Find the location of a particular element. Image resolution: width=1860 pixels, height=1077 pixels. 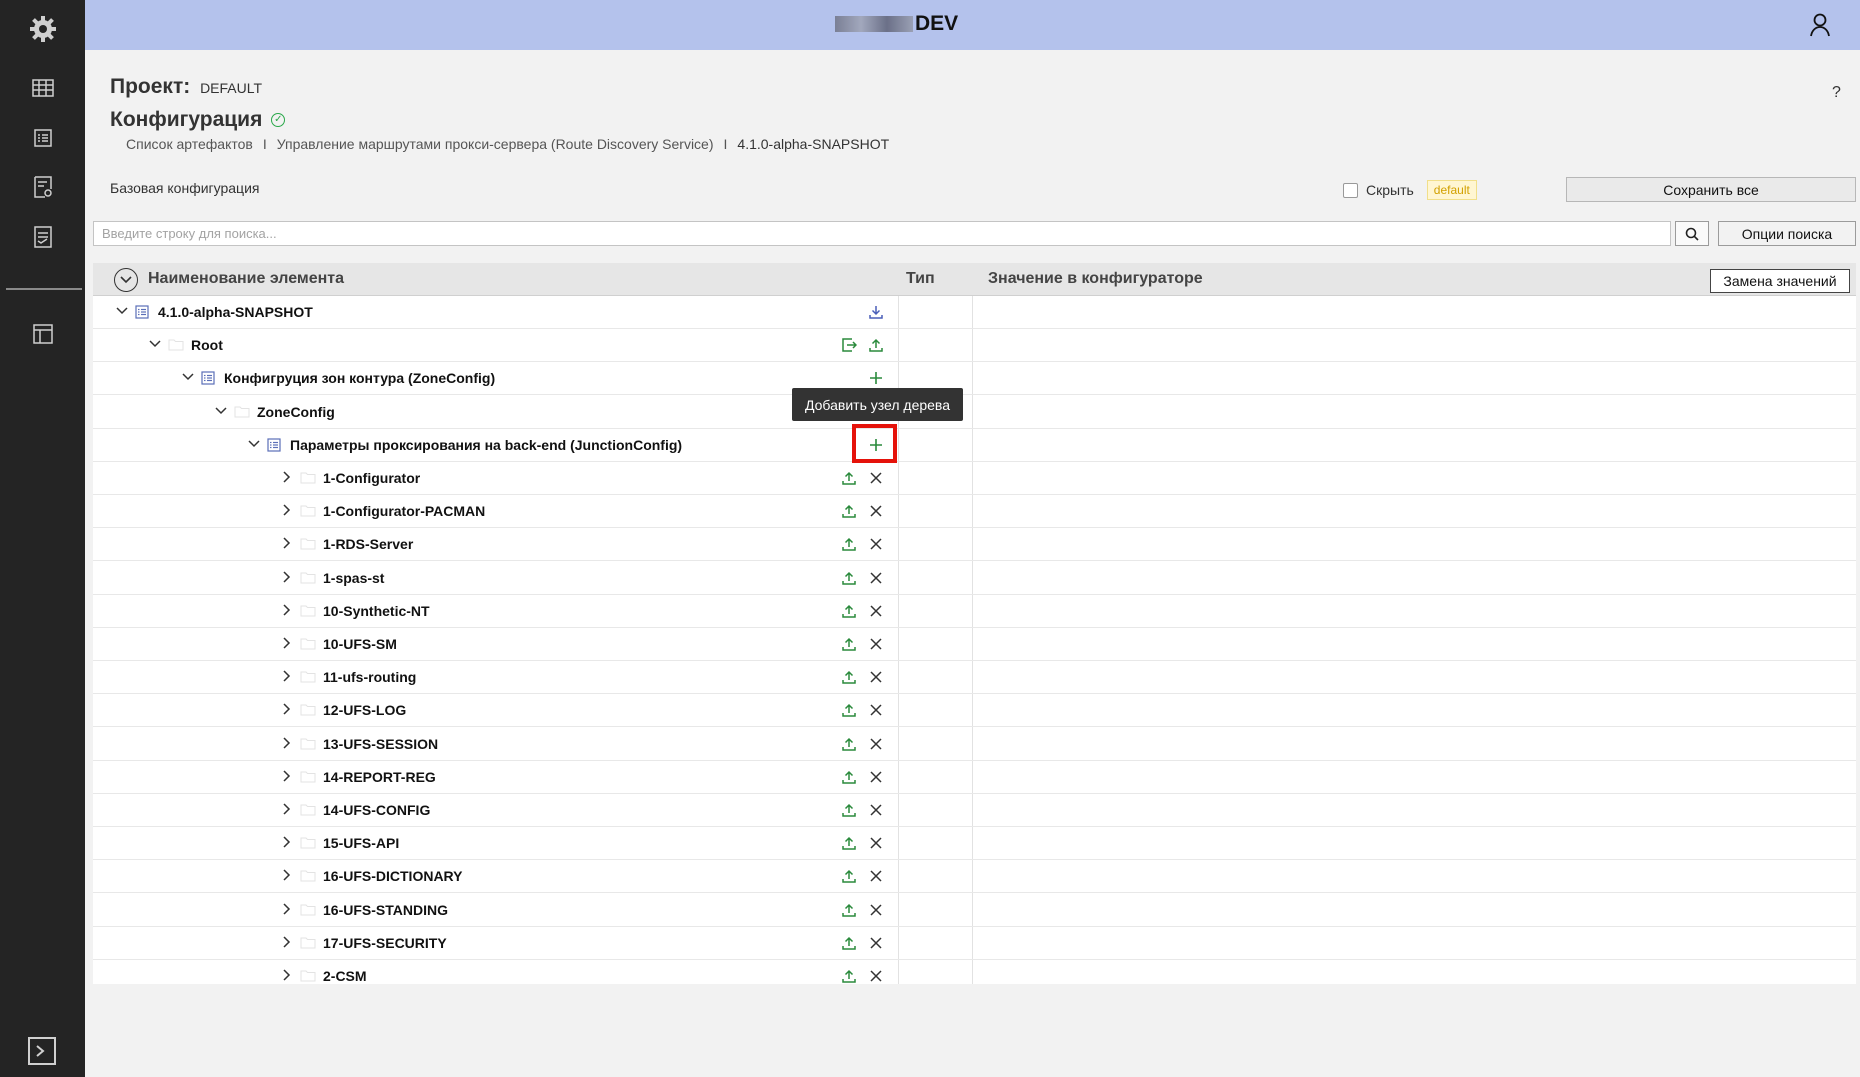

hide-checkbox is located at coordinates (1350, 190).